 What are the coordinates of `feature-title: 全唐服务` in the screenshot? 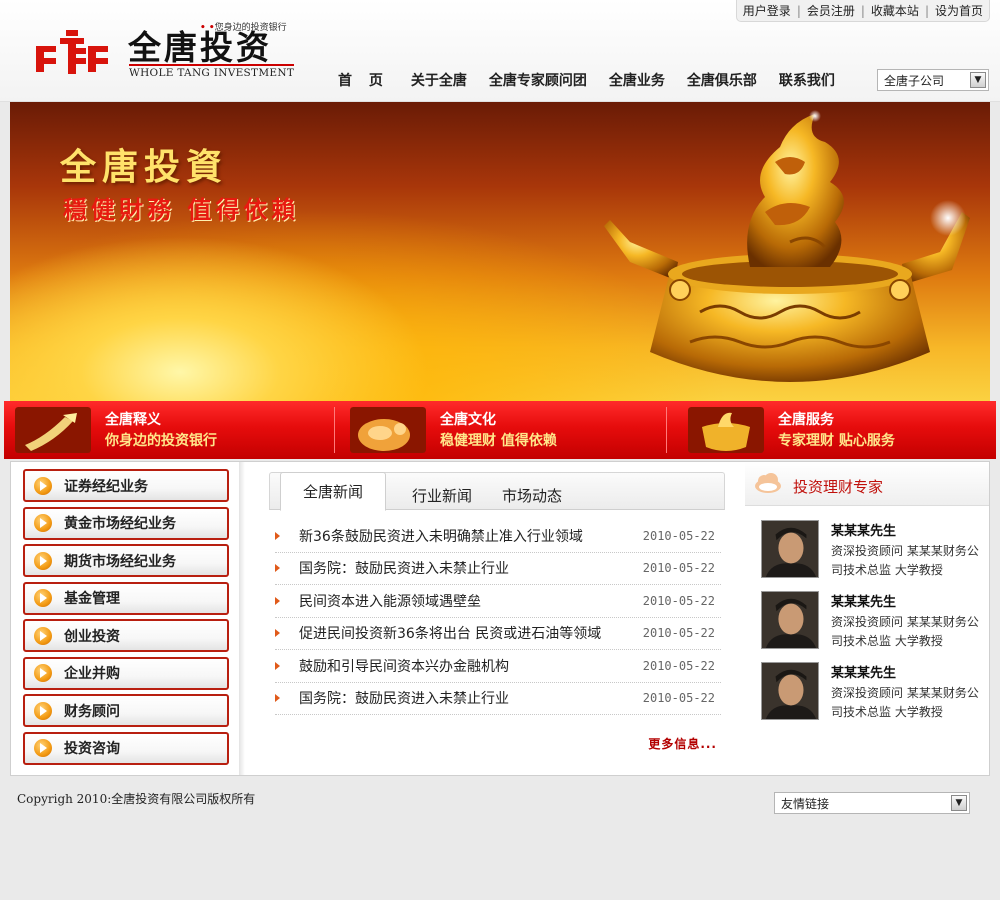 It's located at (806, 420).